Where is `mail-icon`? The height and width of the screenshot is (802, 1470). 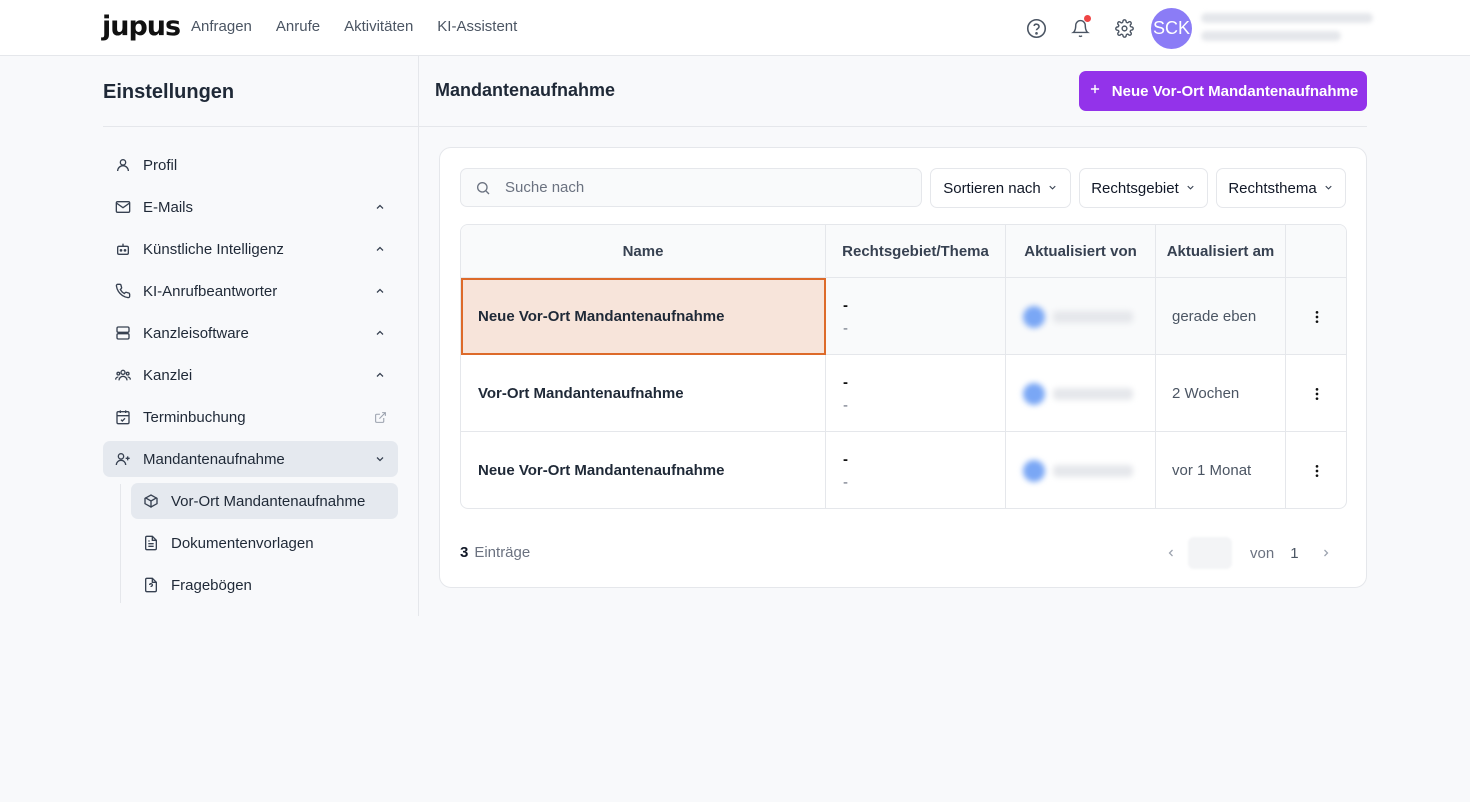
mail-icon is located at coordinates (123, 207).